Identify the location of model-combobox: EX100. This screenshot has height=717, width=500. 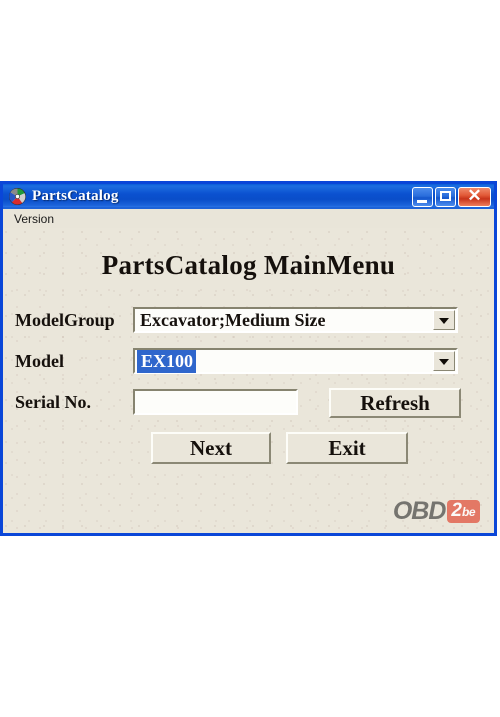
(295, 361).